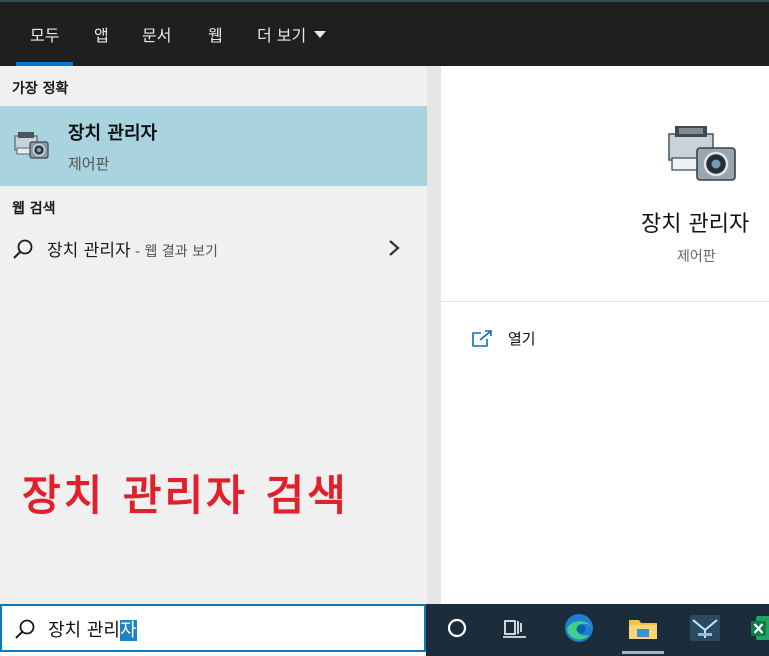  What do you see at coordinates (482, 338) in the screenshot?
I see `open-external-icon` at bounding box center [482, 338].